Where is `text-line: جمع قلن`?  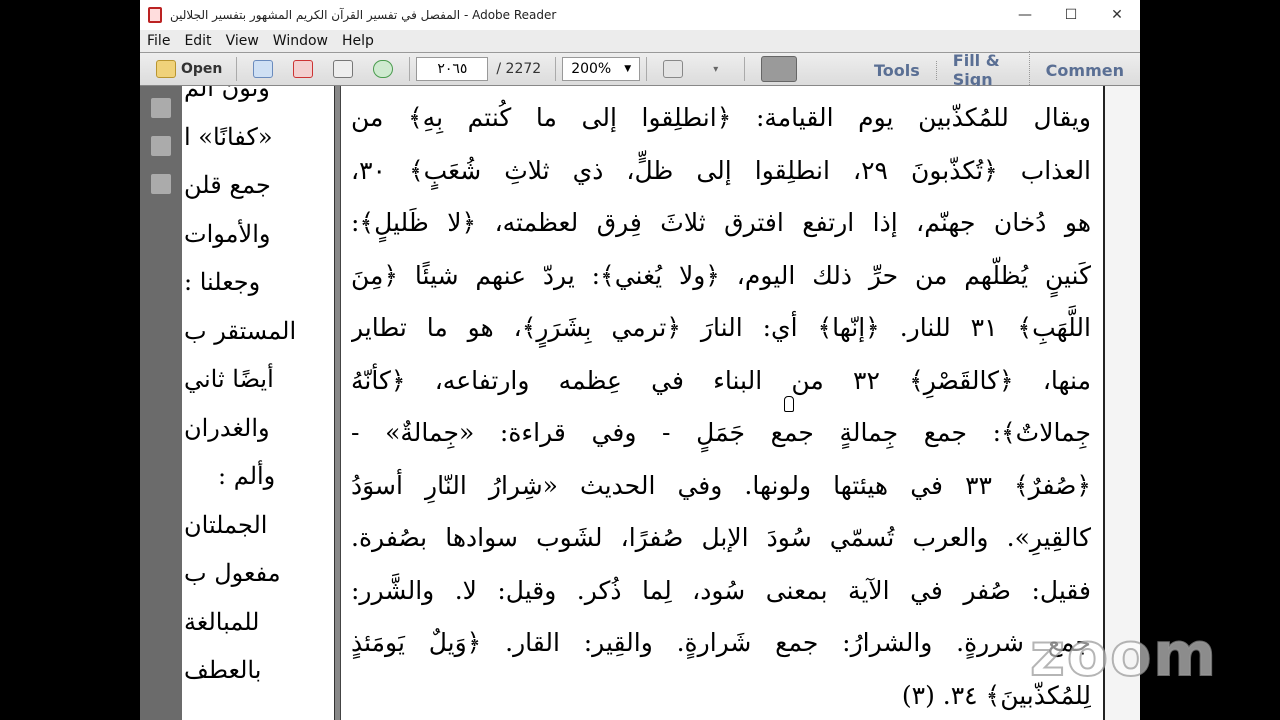 text-line: جمع قلن is located at coordinates (258, 185).